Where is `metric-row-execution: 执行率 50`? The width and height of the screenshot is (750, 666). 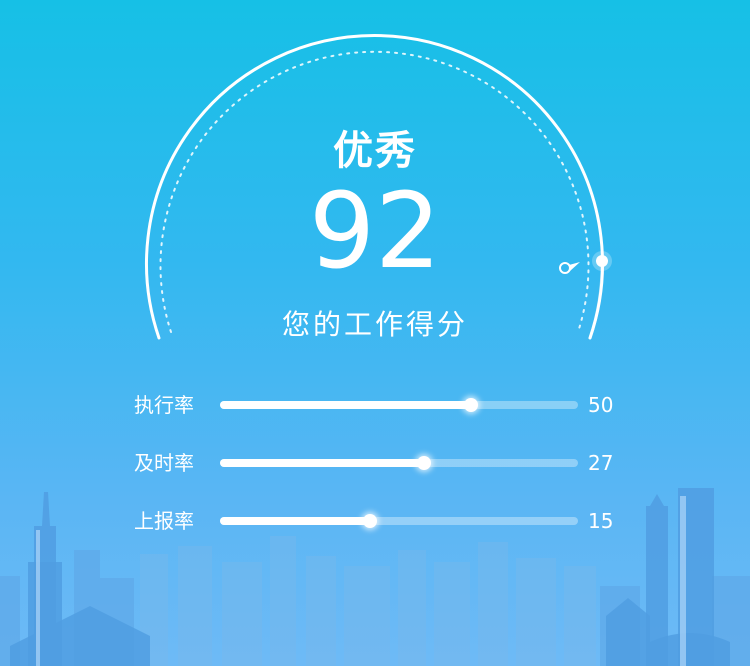
metric-row-execution: 执行率 50 is located at coordinates (375, 405).